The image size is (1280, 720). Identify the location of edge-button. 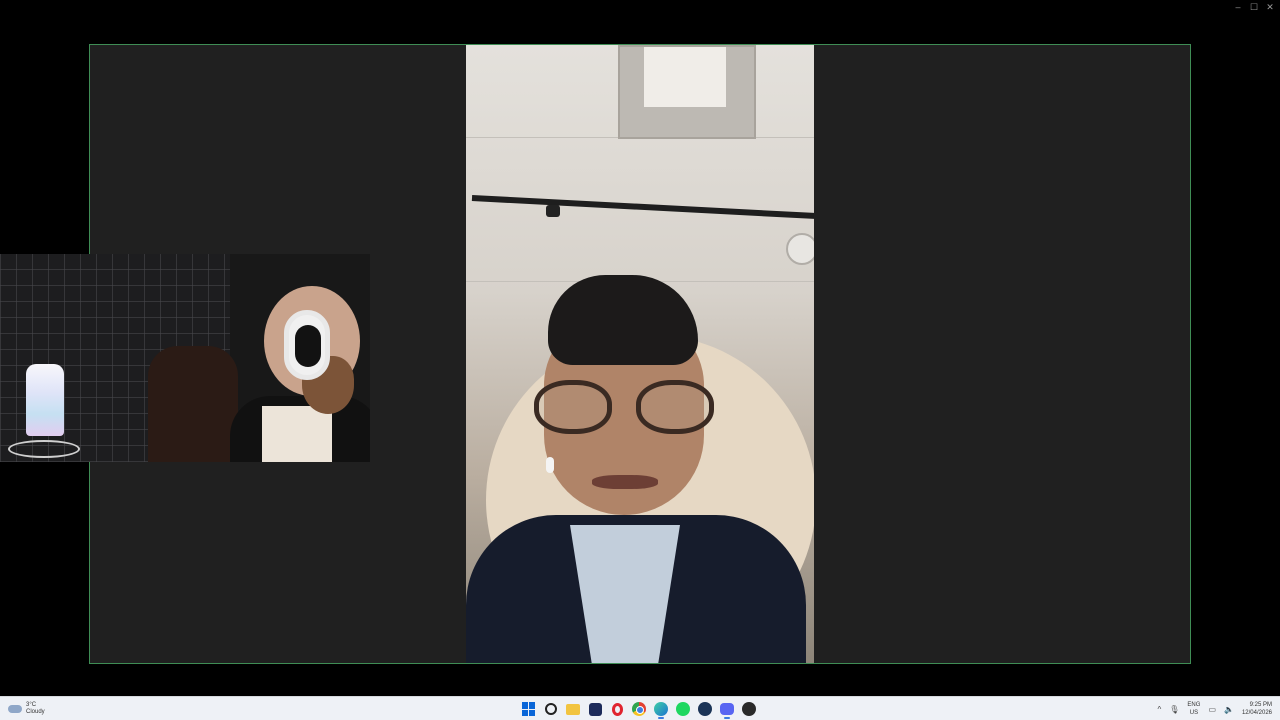
(661, 710).